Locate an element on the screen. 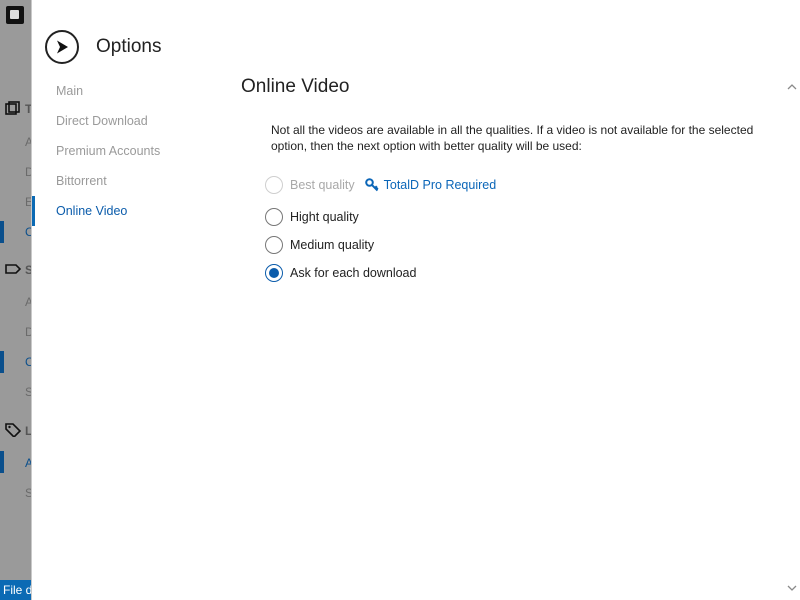 The width and height of the screenshot is (800, 600). nav-item-bittorrent: Bittorrent is located at coordinates (122, 181).